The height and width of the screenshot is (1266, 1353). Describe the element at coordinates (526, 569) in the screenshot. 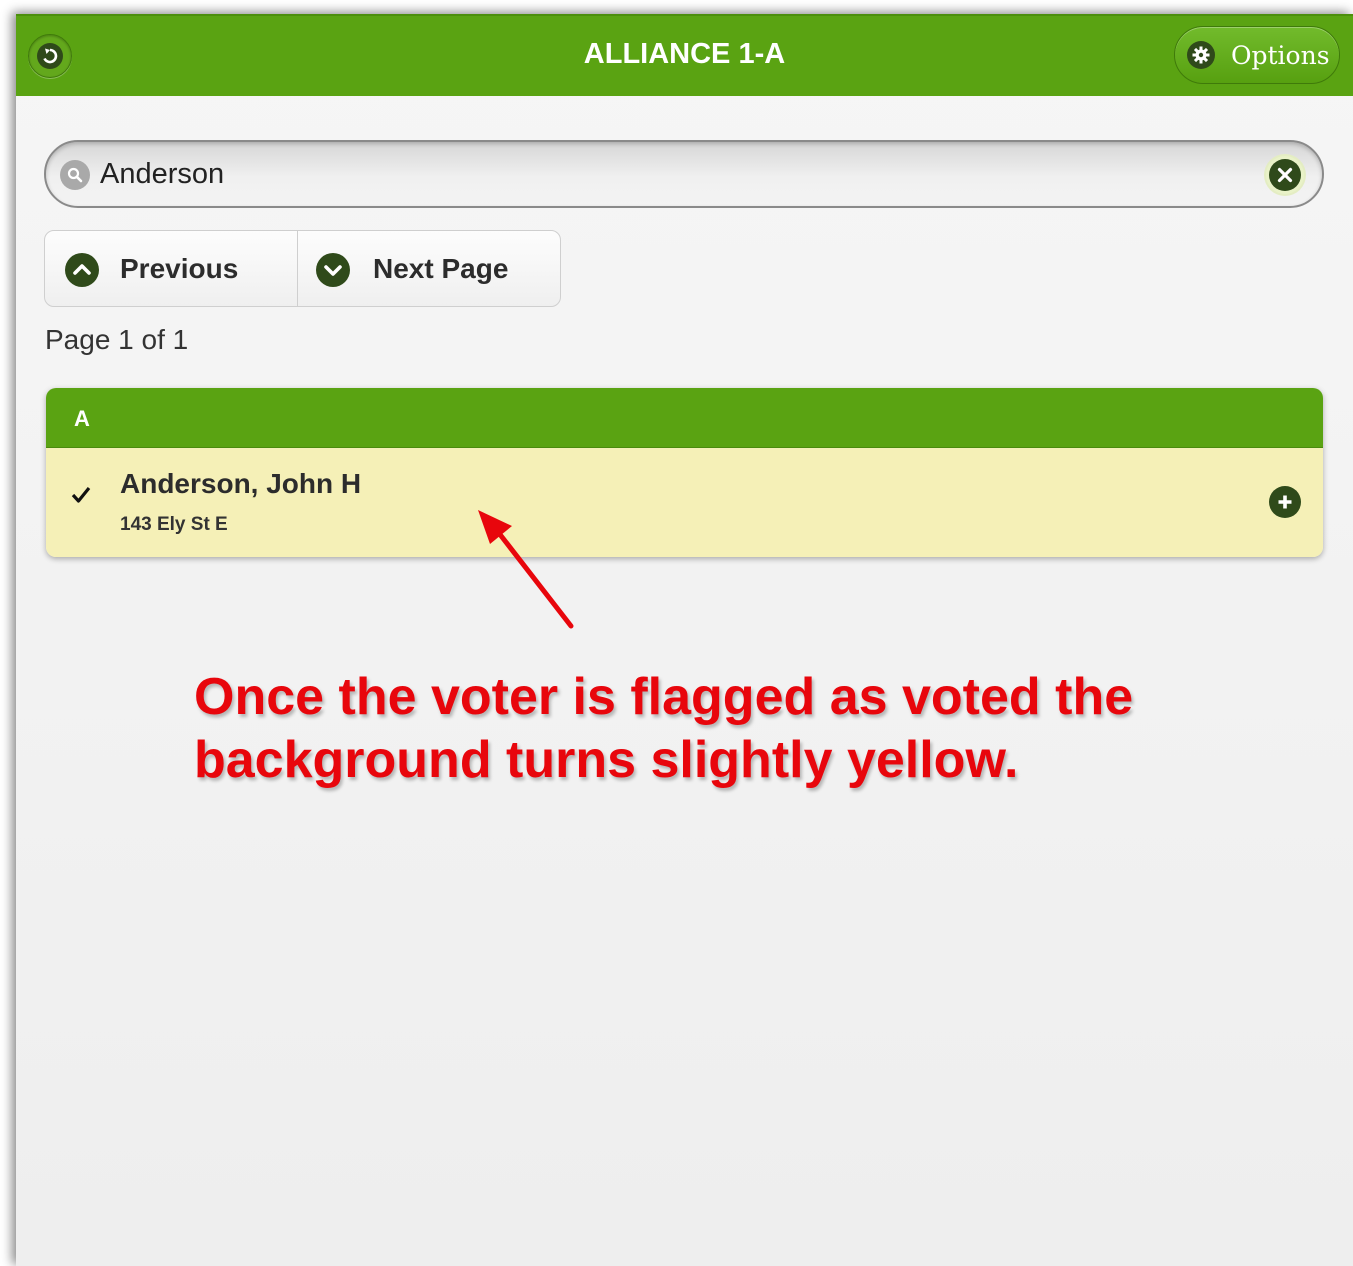

I see `annotation-arrow` at that location.